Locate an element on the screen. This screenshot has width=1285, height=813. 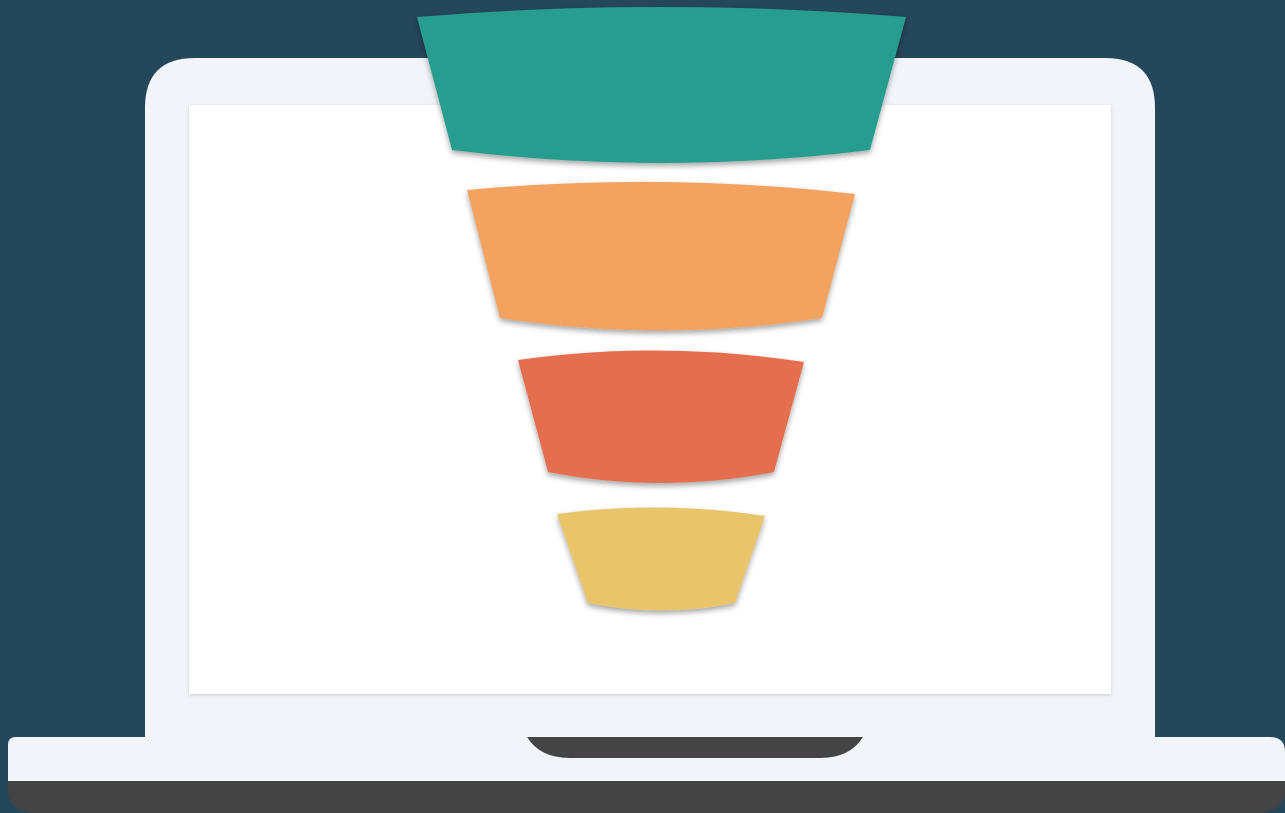
laptop-base-bottom is located at coordinates (646, 797).